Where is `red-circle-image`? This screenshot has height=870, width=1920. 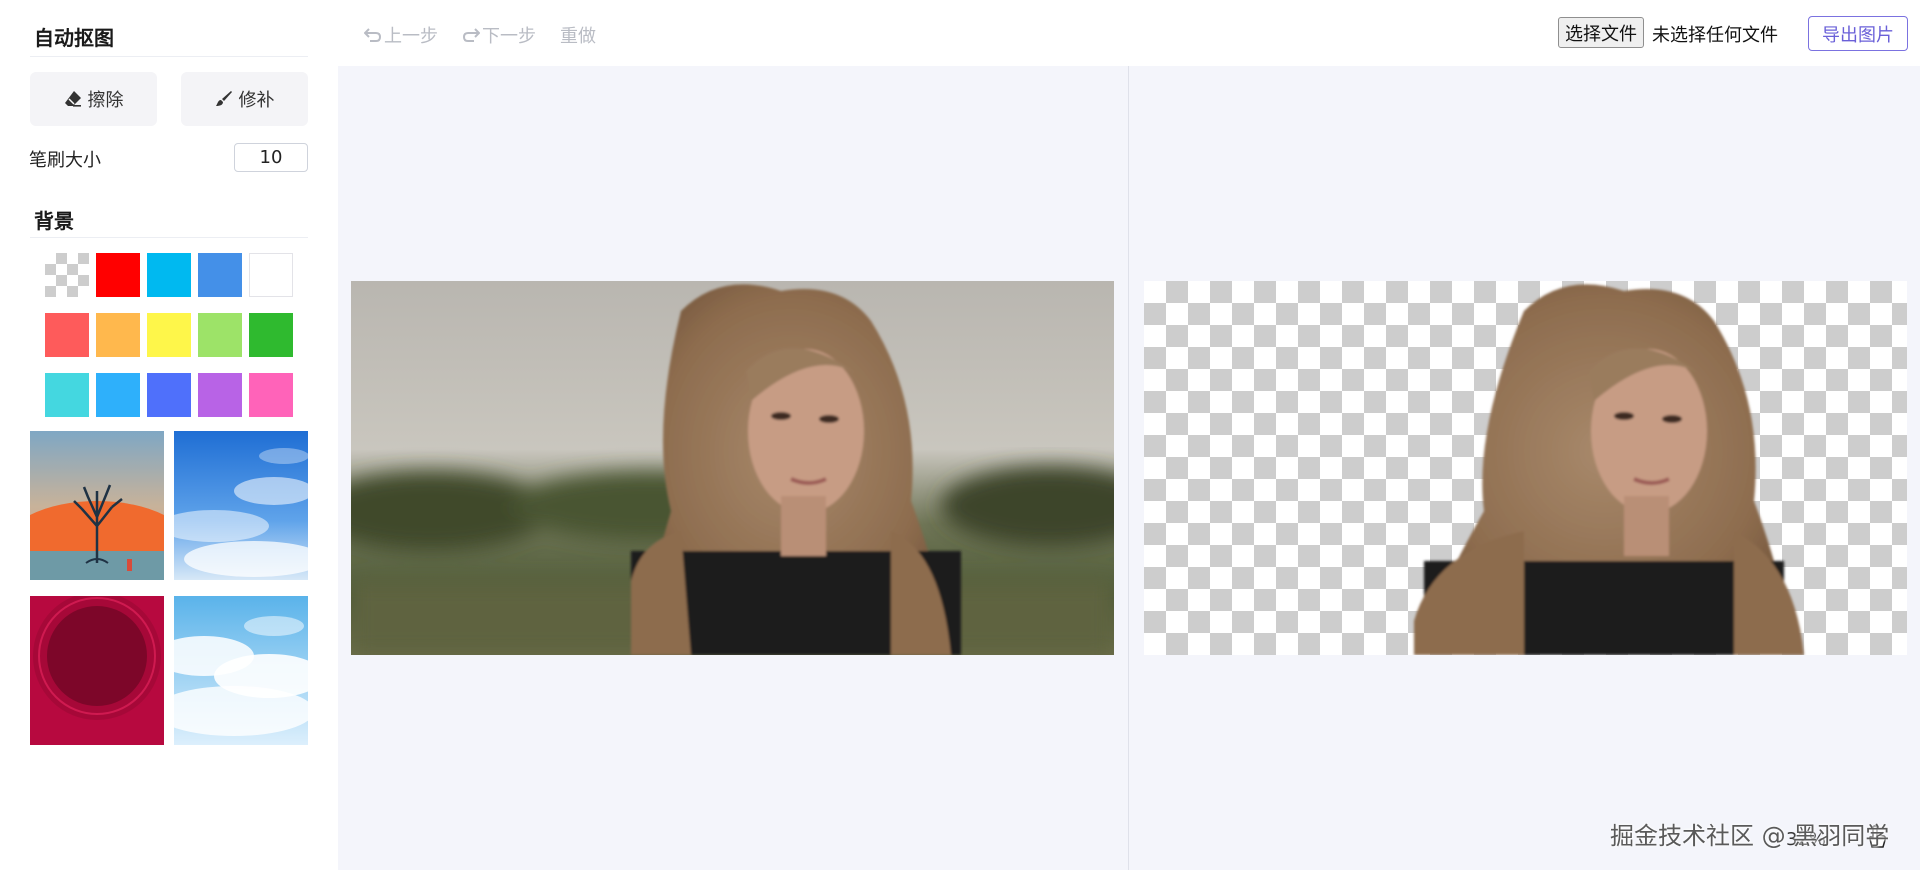 red-circle-image is located at coordinates (97, 670).